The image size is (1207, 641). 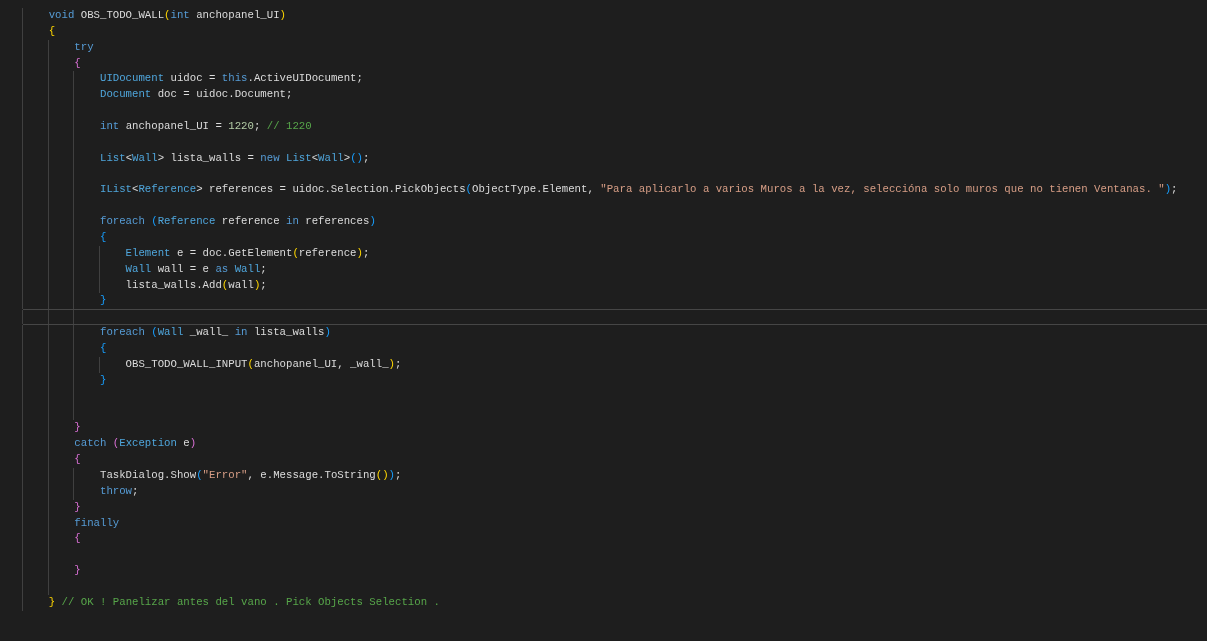 I want to click on code-line: Element e = doc.GetElement(reference);, so click(x=247, y=252).